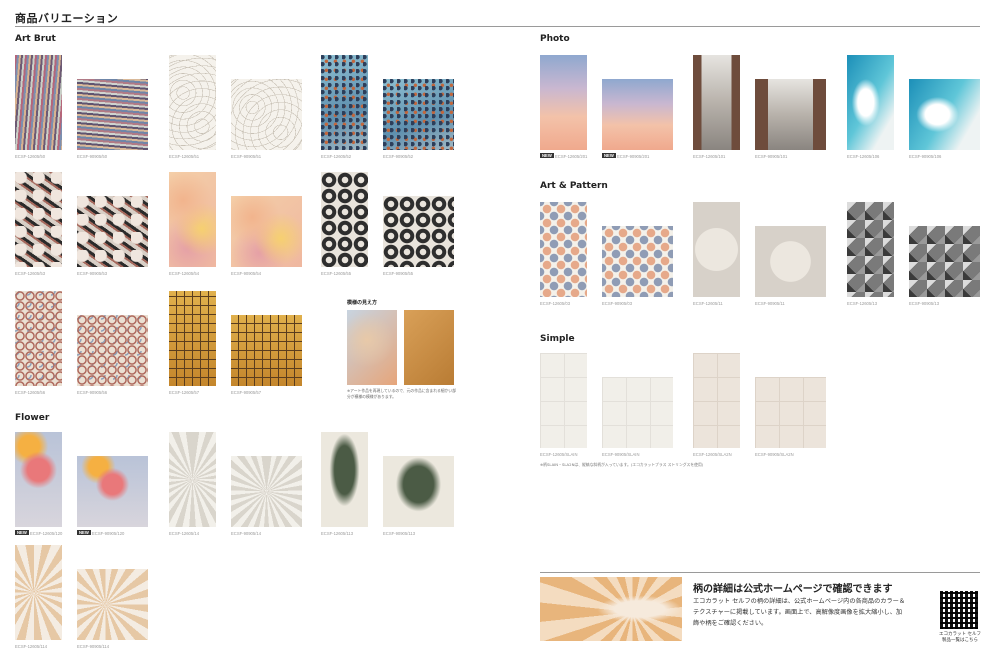  I want to click on qr-caption-line: 製品一覧はこちら, so click(960, 640).